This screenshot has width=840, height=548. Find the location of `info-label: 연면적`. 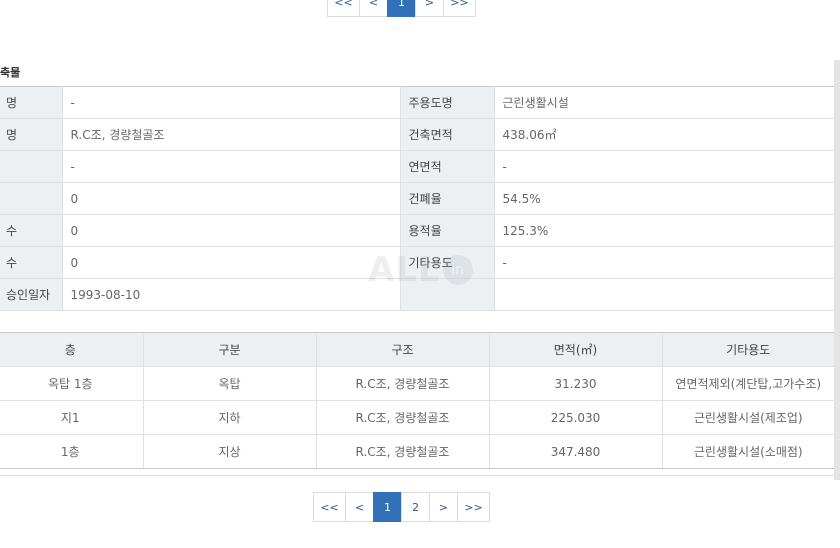

info-label: 연면적 is located at coordinates (447, 166).